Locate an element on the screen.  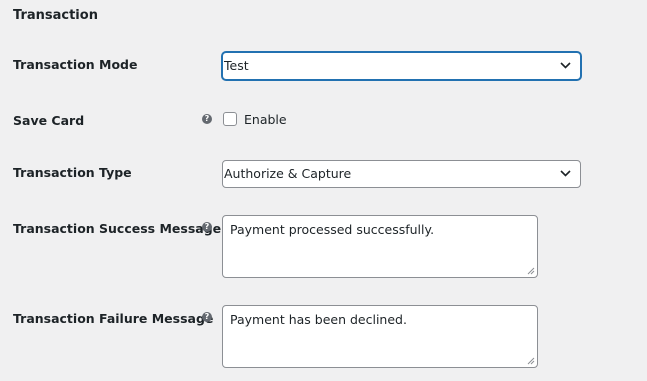
transaction-mode-label: Transaction Mode is located at coordinates (75, 64).